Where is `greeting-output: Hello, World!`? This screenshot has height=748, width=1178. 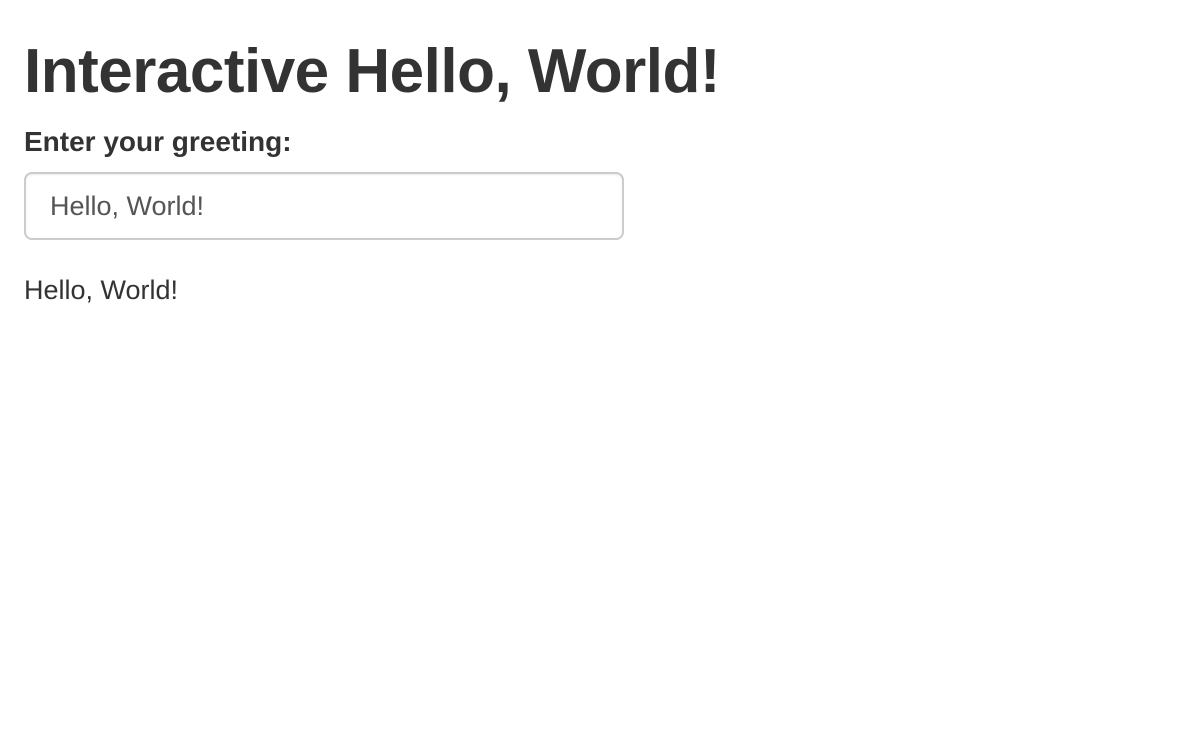 greeting-output: Hello, World! is located at coordinates (101, 290).